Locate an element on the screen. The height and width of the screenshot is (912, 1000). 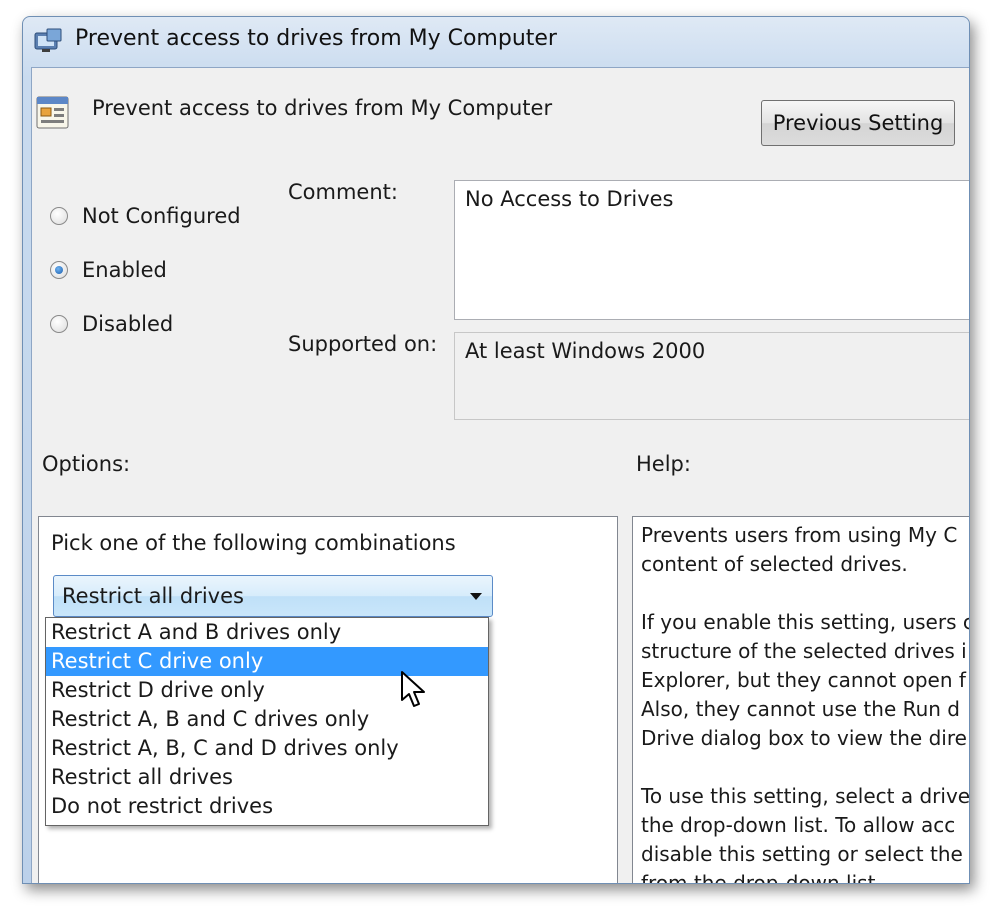
help-line: To use this setting, select a drive is located at coordinates (805, 796).